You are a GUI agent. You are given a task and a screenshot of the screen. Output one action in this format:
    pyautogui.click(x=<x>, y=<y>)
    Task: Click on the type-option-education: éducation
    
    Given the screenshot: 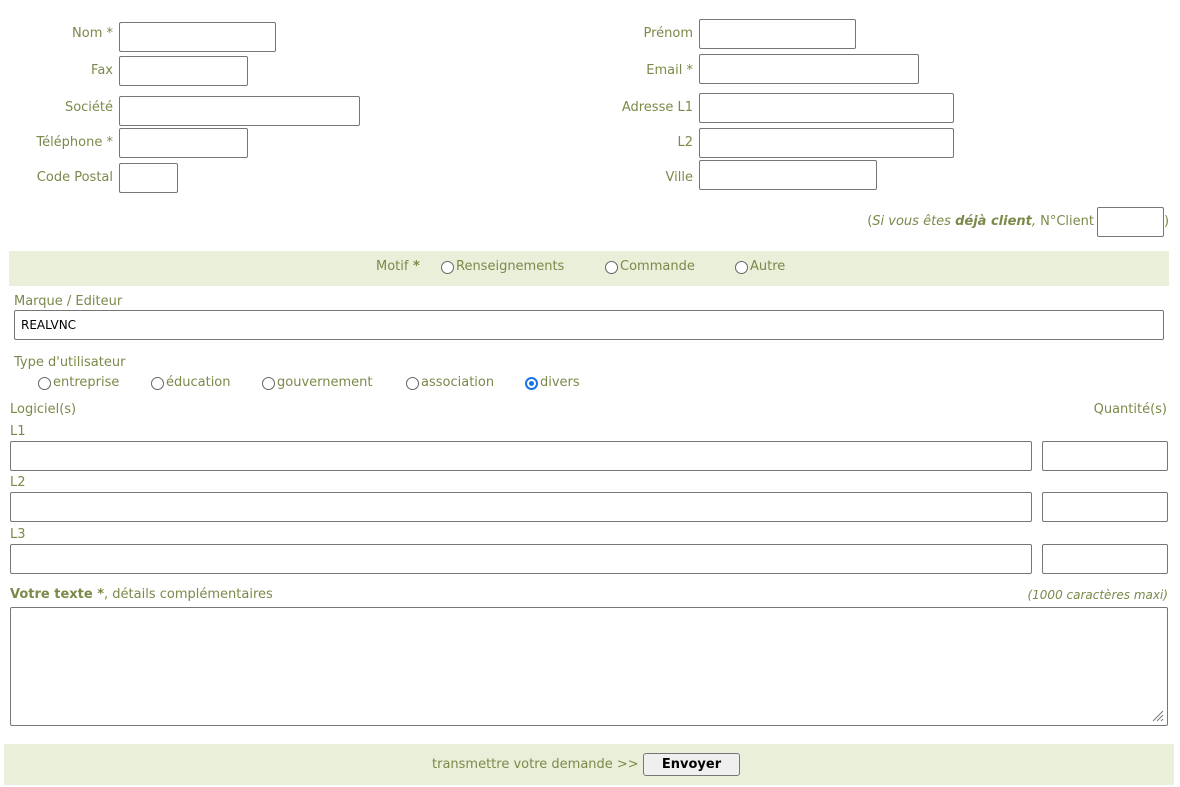 What is the action you would take?
    pyautogui.click(x=191, y=383)
    